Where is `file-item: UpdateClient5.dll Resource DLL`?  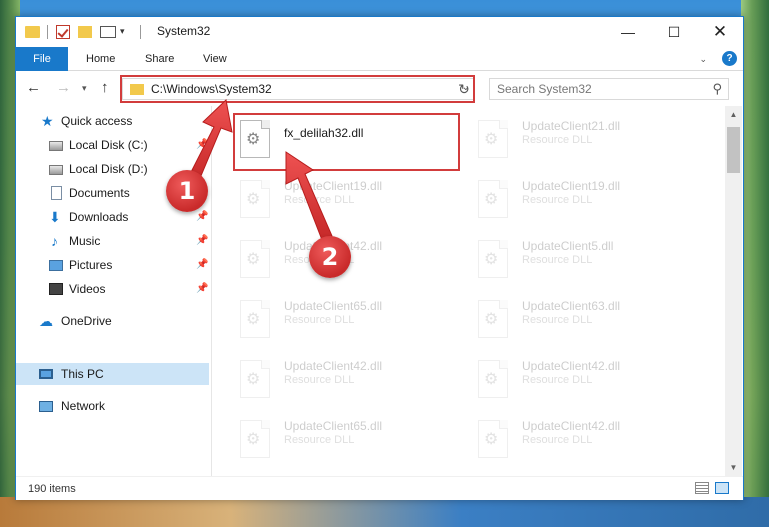
file-item: UpdateClient5.dll Resource DLL is located at coordinates (567, 260).